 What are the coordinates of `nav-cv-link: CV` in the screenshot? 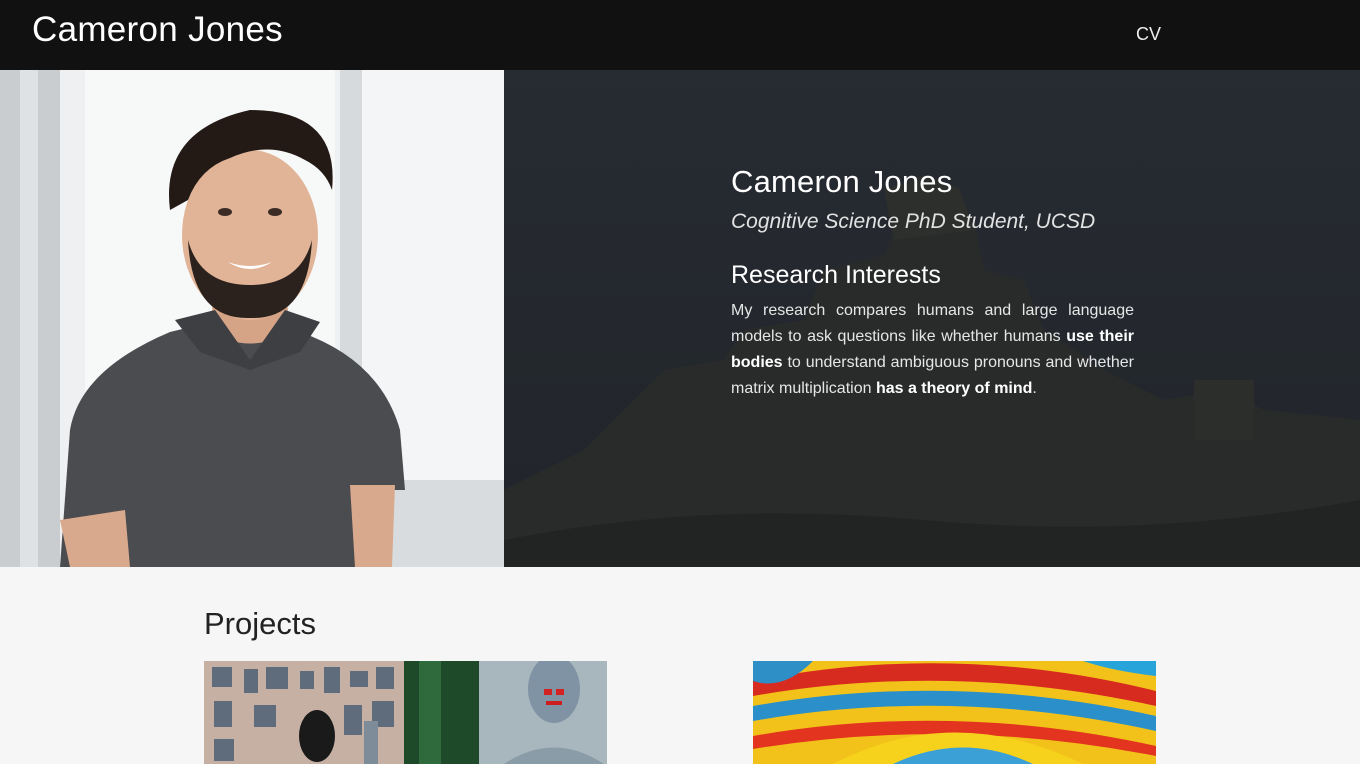 It's located at (1148, 34).